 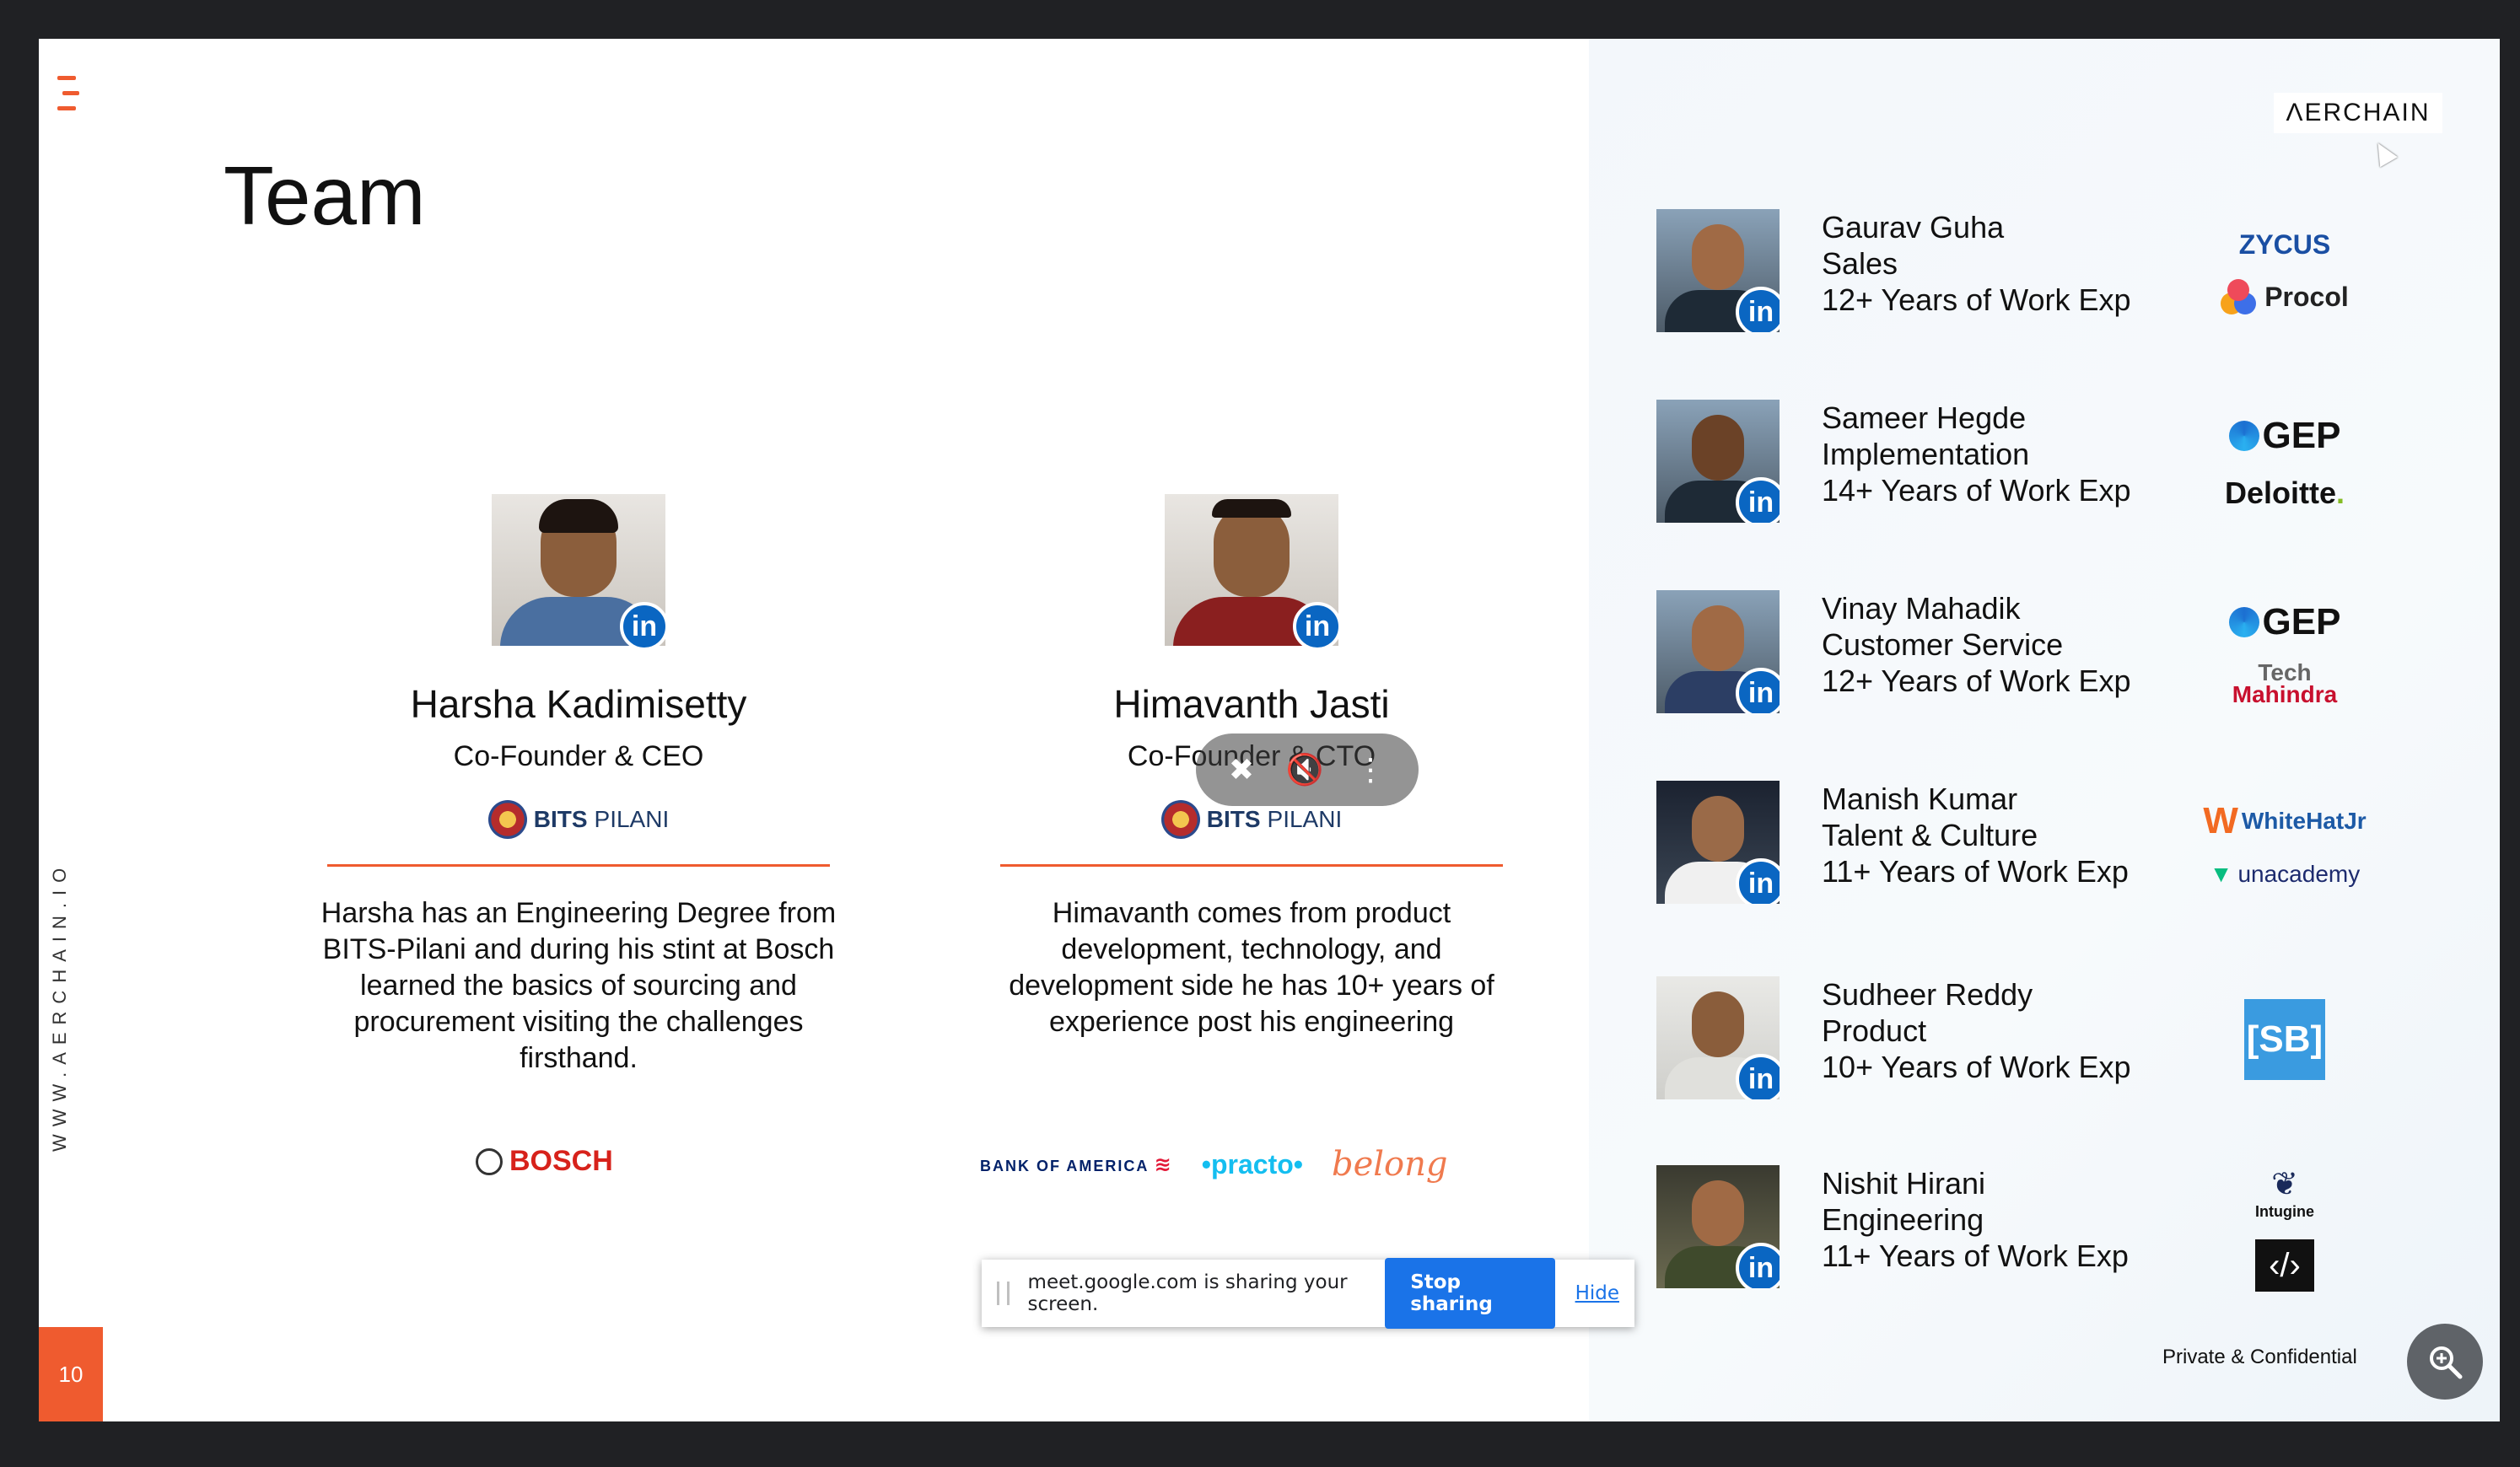 I want to click on member-experience: 14+ Years of Work Exp, so click(x=1976, y=491).